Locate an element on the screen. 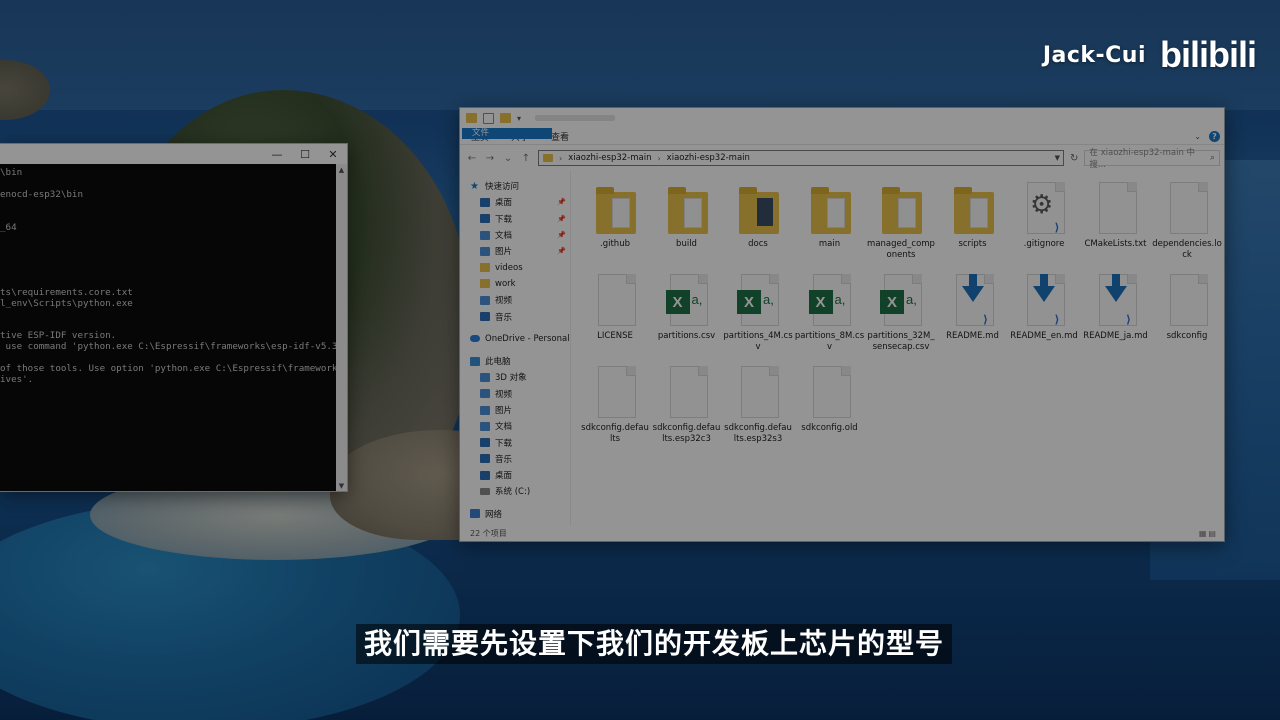 This screenshot has width=1280, height=720. file-item: CMakeLists.txt is located at coordinates (1116, 214).